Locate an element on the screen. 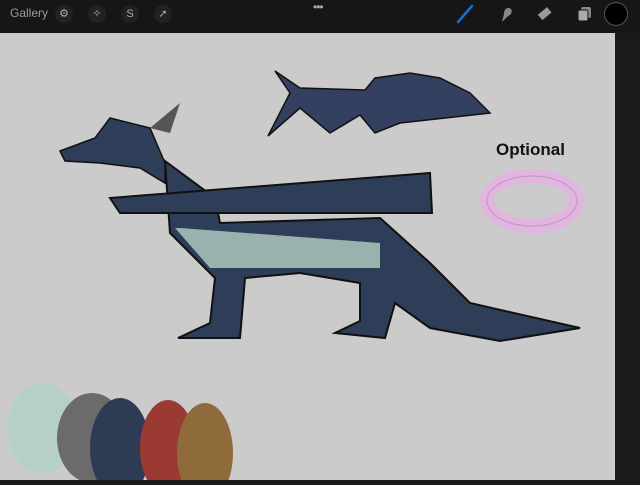 This screenshot has width=640, height=485. eraser-icon is located at coordinates (545, 14).